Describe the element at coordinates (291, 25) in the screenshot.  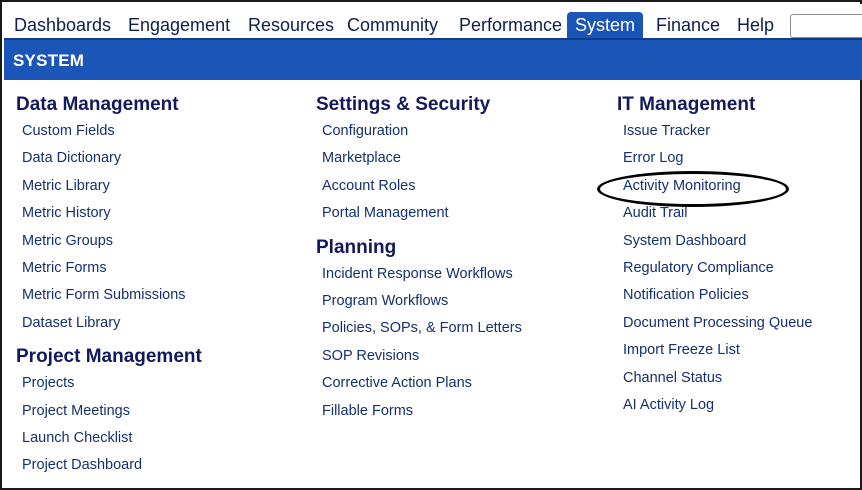
I see `tab-resources: Resources` at that location.